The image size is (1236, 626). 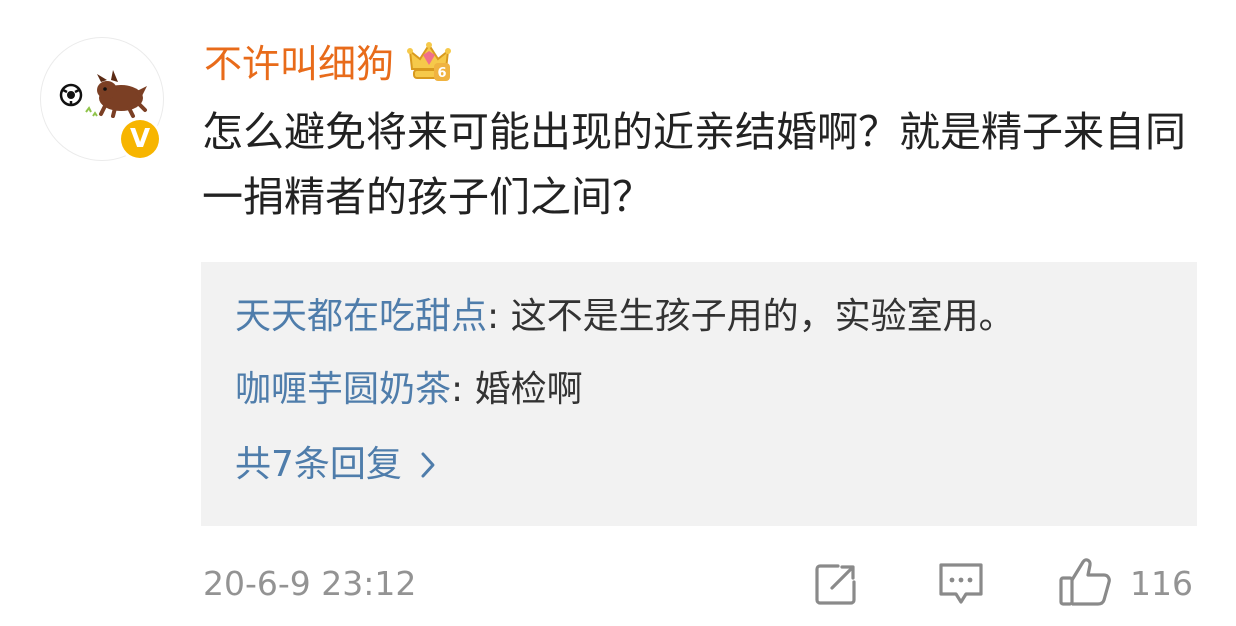 What do you see at coordinates (361, 316) in the screenshot?
I see `reply-author: 天天都在吃甜点` at bounding box center [361, 316].